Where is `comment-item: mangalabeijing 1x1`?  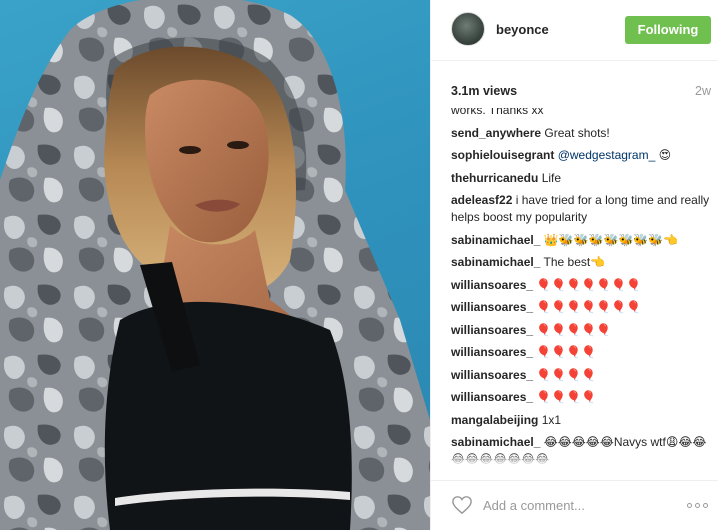
comment-item: mangalabeijing 1x1 is located at coordinates (582, 420).